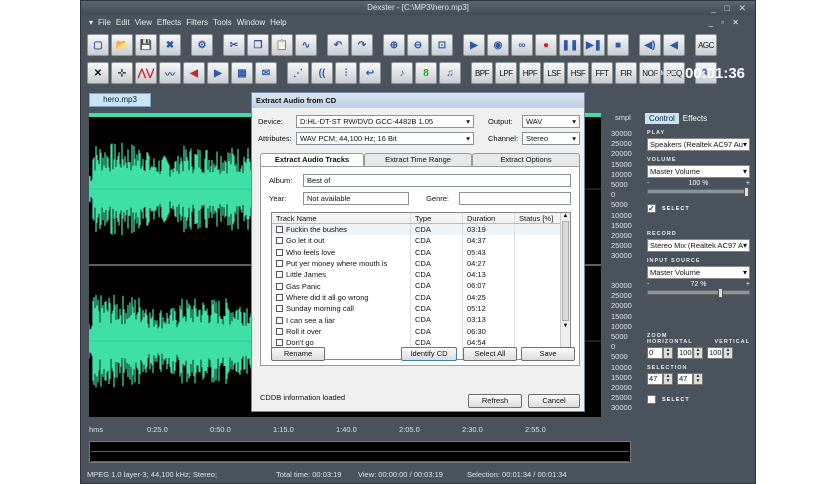 The width and height of the screenshot is (836, 484). I want to click on selection-to-field: 47, so click(685, 379).